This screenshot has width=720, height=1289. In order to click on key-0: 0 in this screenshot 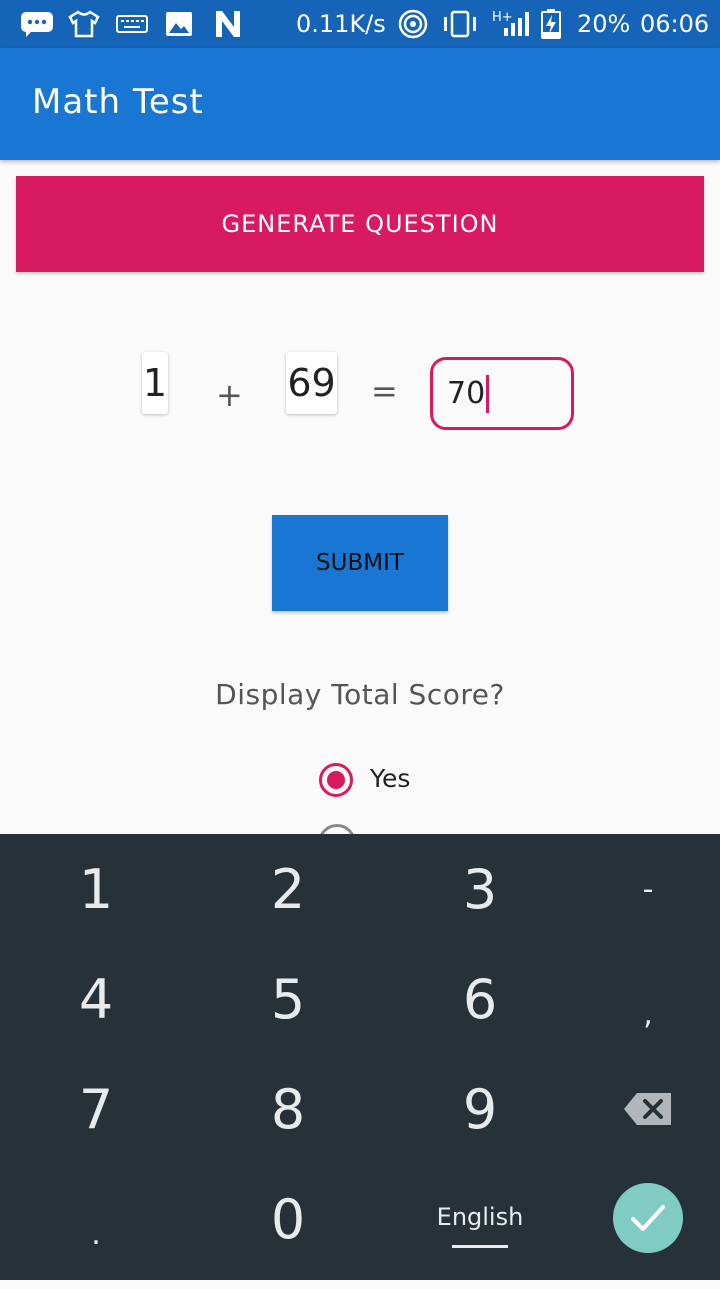, I will do `click(288, 1219)`.